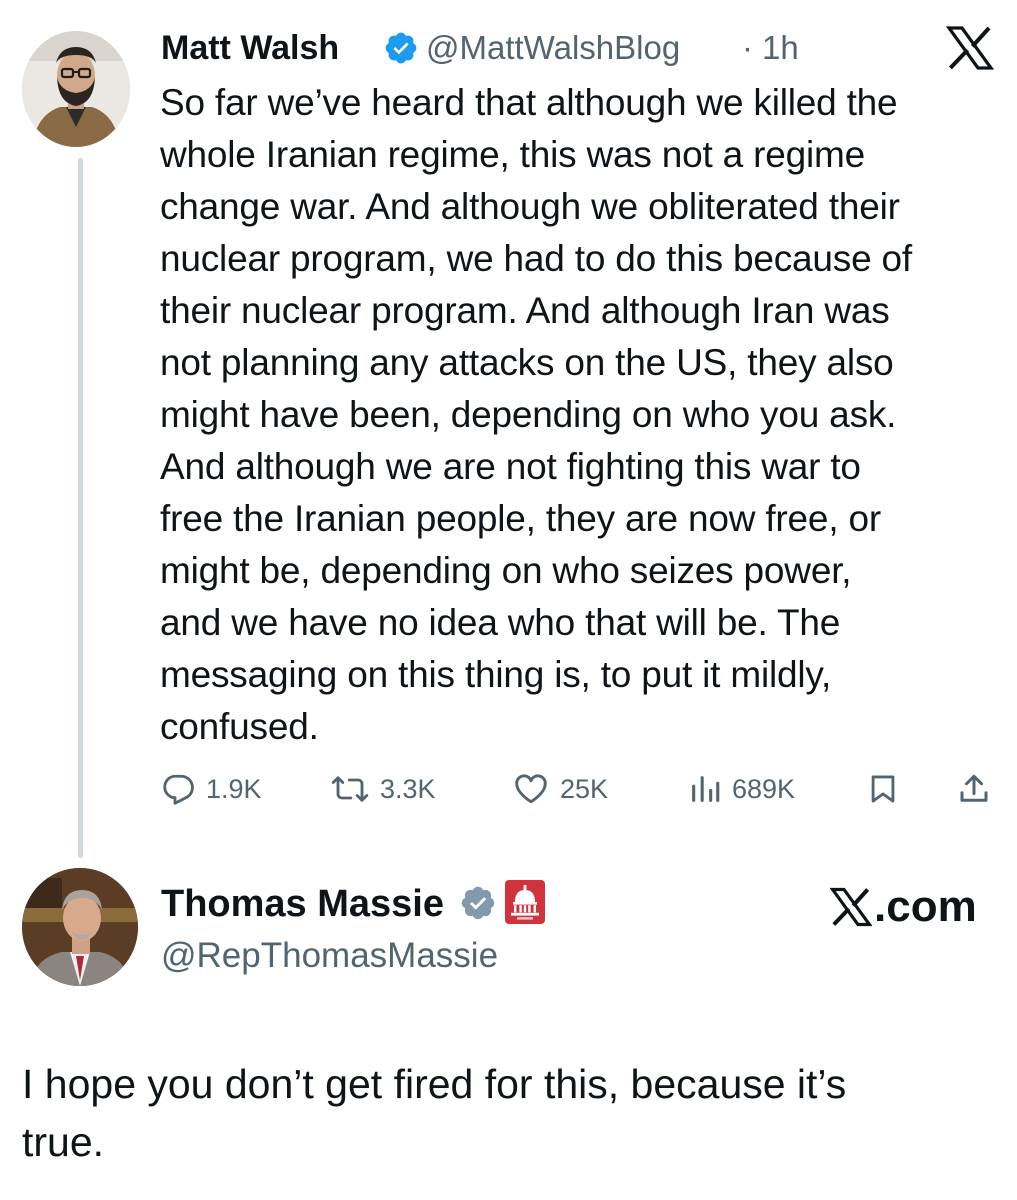 This screenshot has height=1200, width=1017. I want to click on bookmark-button, so click(883, 789).